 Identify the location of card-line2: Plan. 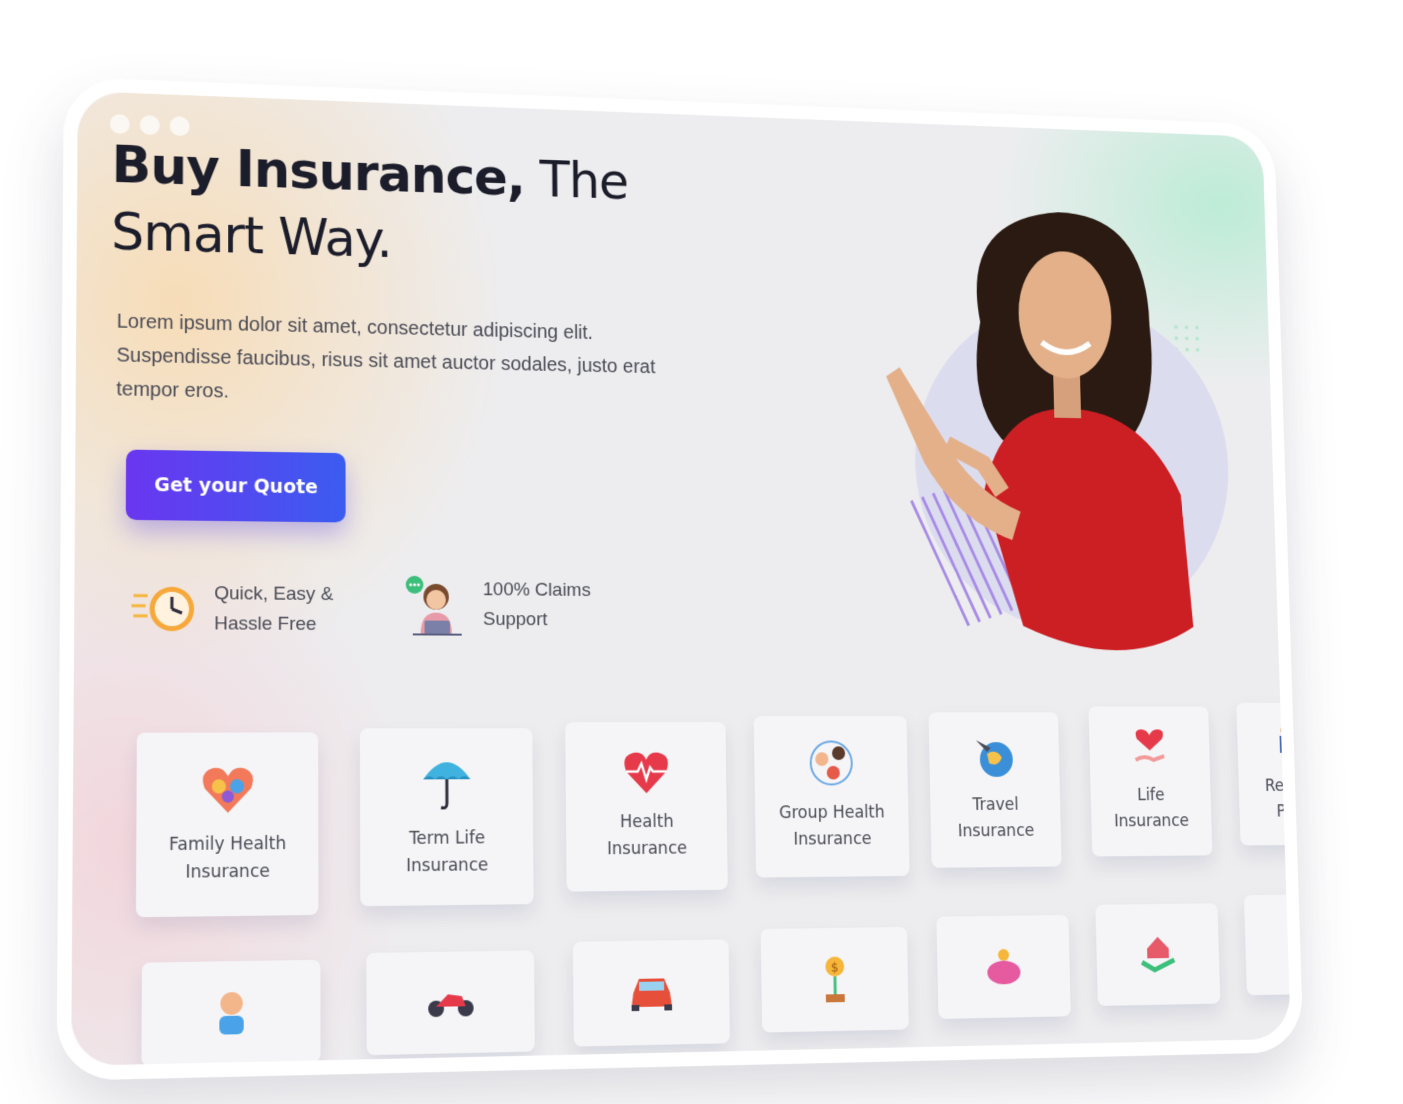
(1283, 812).